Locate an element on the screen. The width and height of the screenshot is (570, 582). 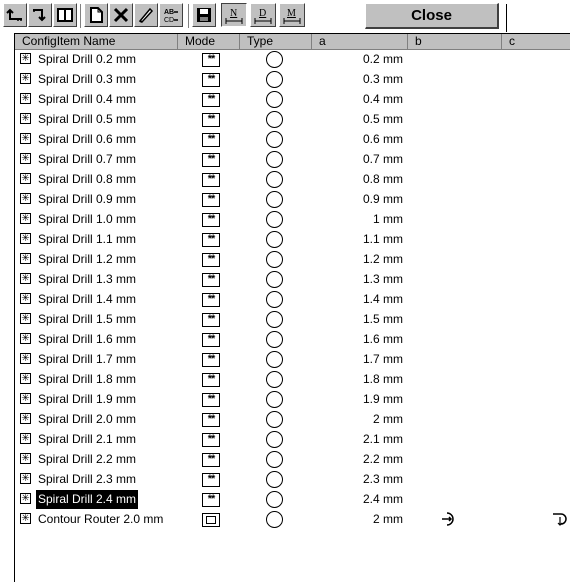
table-row: ✳ Spiral Drill 1.0 mm ** 1 mm is located at coordinates (292, 219).